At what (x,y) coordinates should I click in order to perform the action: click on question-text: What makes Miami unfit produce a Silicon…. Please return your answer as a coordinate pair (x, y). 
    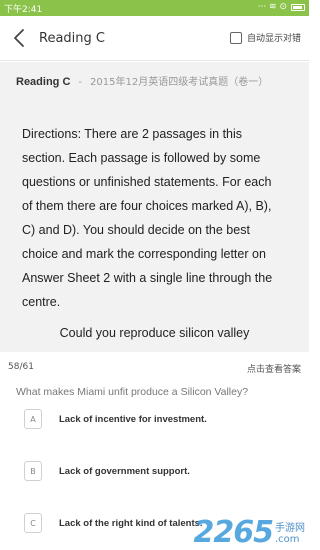
    Looking at the image, I should click on (132, 392).